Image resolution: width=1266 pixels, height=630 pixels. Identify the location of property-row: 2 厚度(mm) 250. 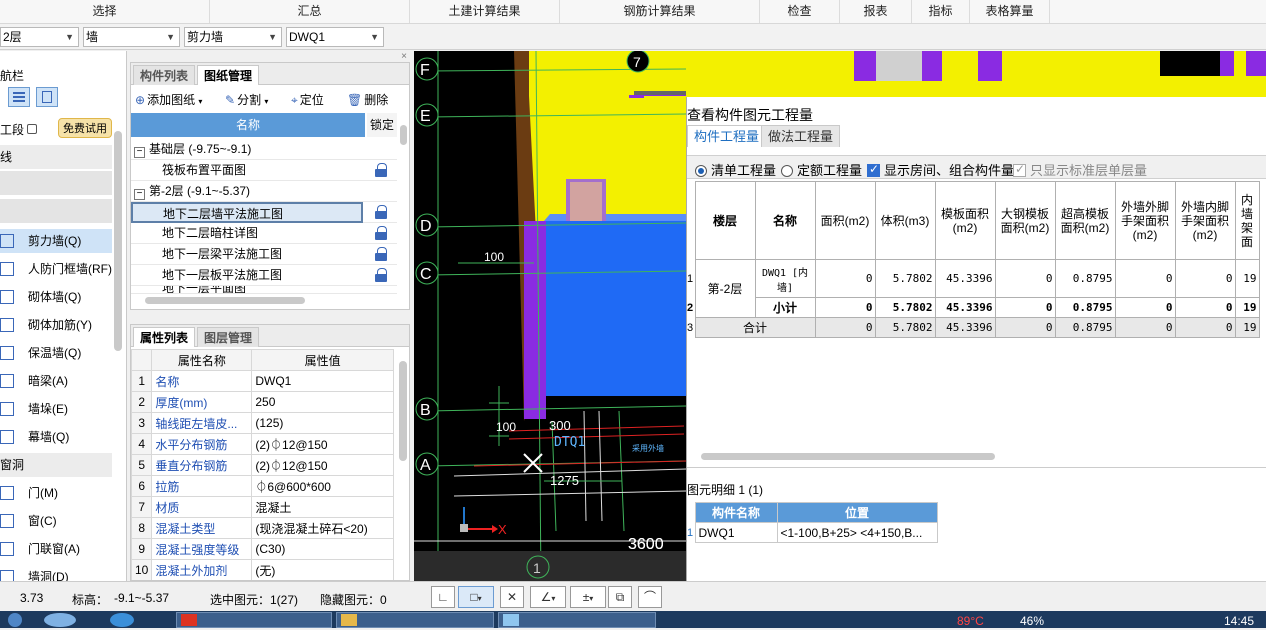
(262, 402).